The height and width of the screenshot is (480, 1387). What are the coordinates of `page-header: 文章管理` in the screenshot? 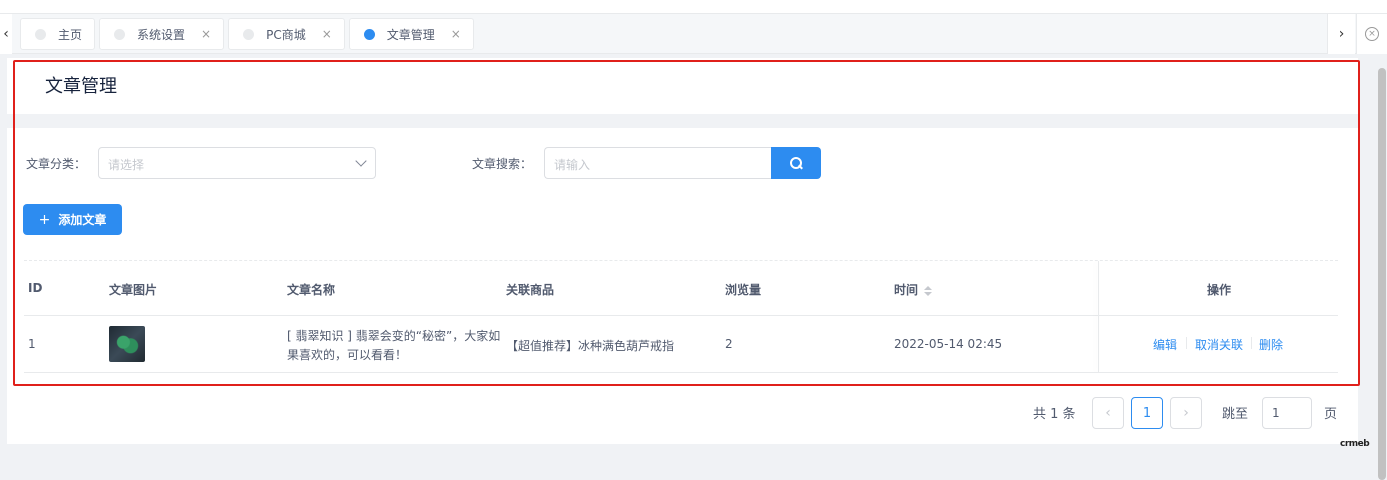 It's located at (682, 86).